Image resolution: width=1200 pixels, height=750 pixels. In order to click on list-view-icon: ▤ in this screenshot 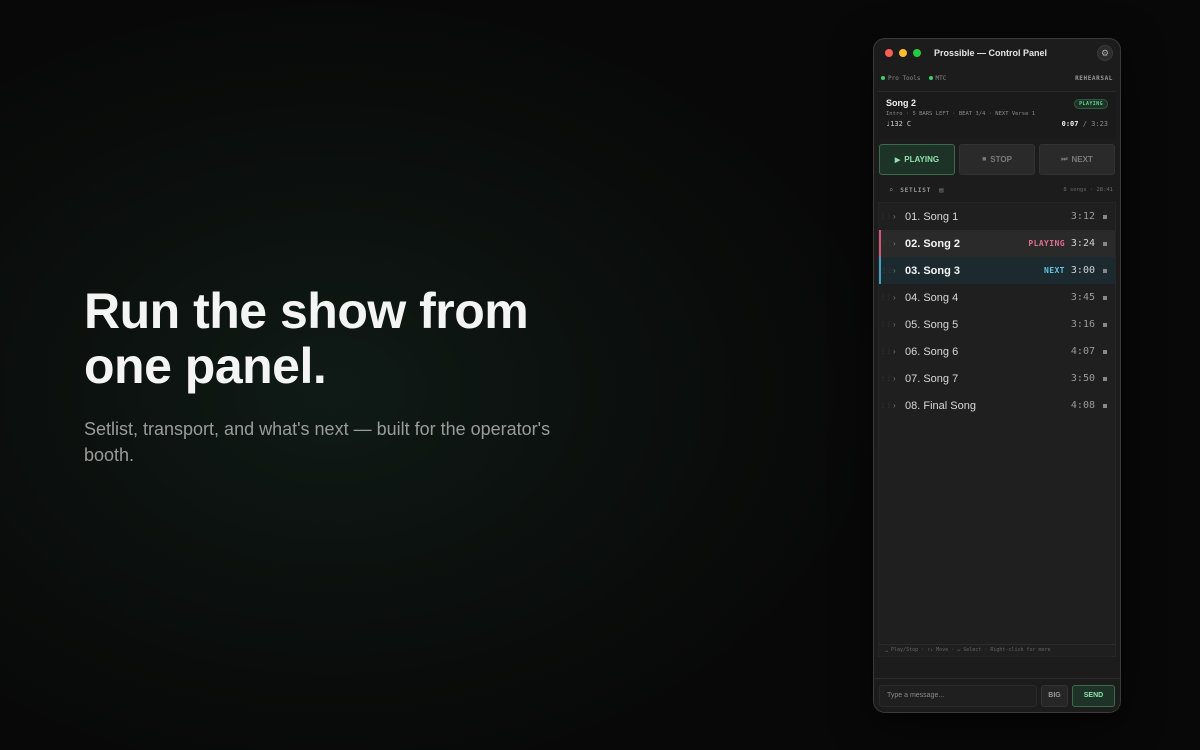, I will do `click(941, 190)`.